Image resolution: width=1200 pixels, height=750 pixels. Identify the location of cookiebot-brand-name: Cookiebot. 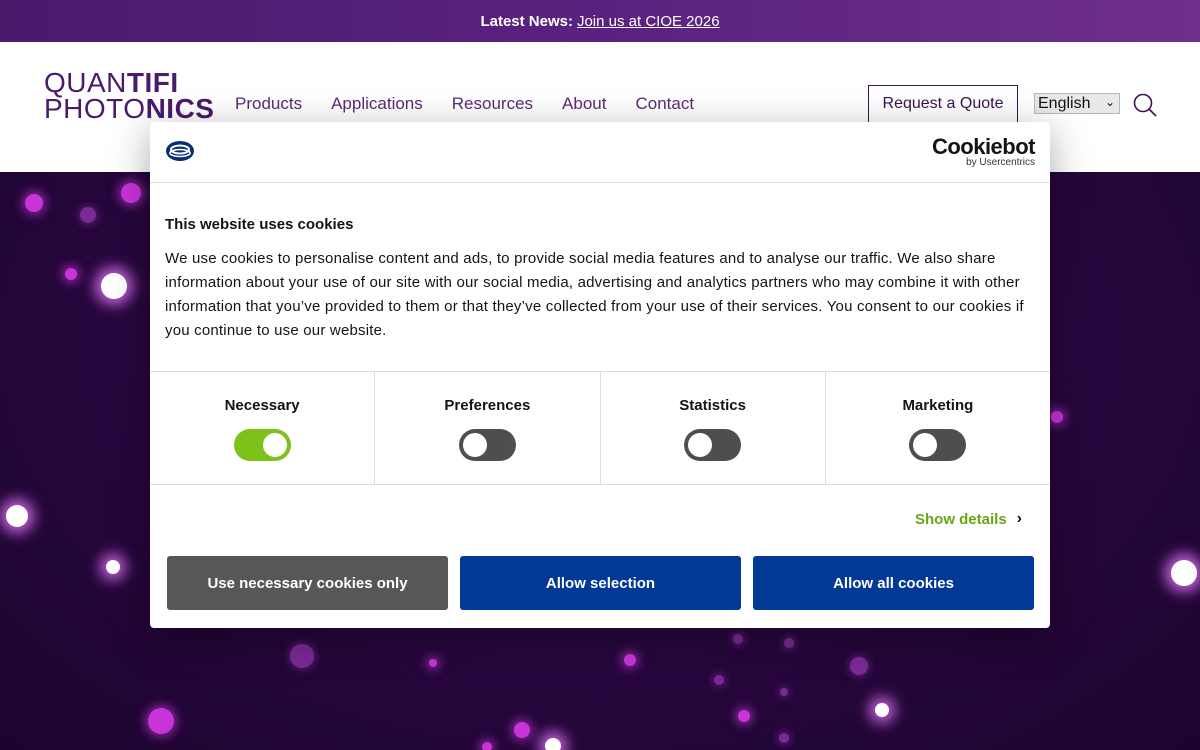
(983, 146).